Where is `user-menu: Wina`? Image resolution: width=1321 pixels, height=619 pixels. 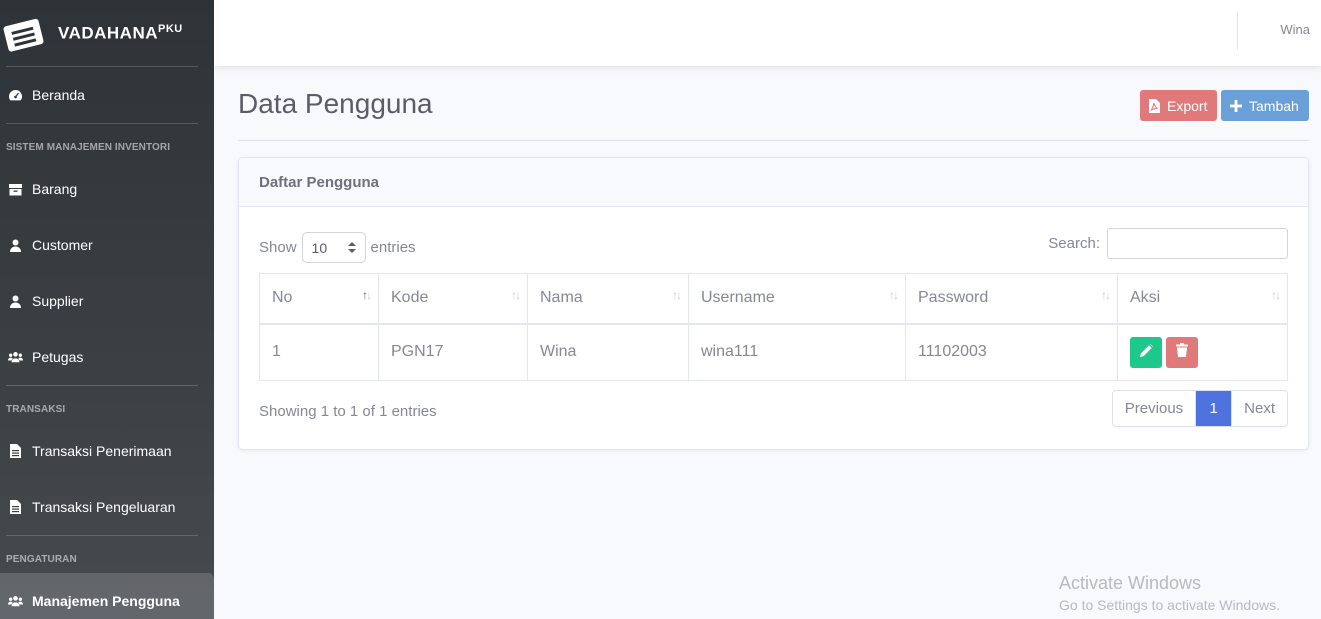 user-menu: Wina is located at coordinates (1295, 29).